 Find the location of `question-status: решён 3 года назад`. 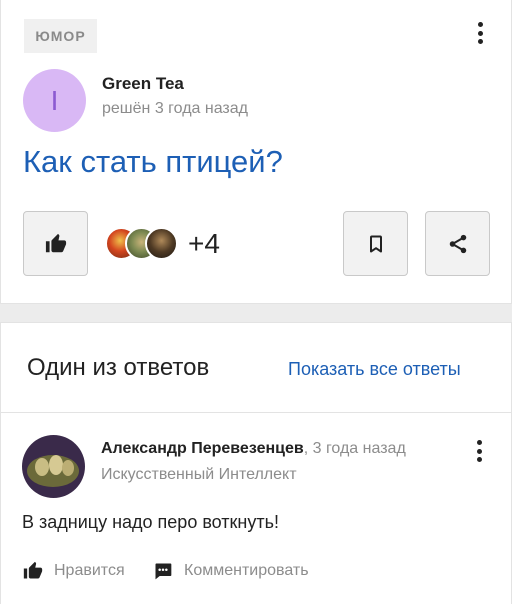

question-status: решён 3 года назад is located at coordinates (175, 108).